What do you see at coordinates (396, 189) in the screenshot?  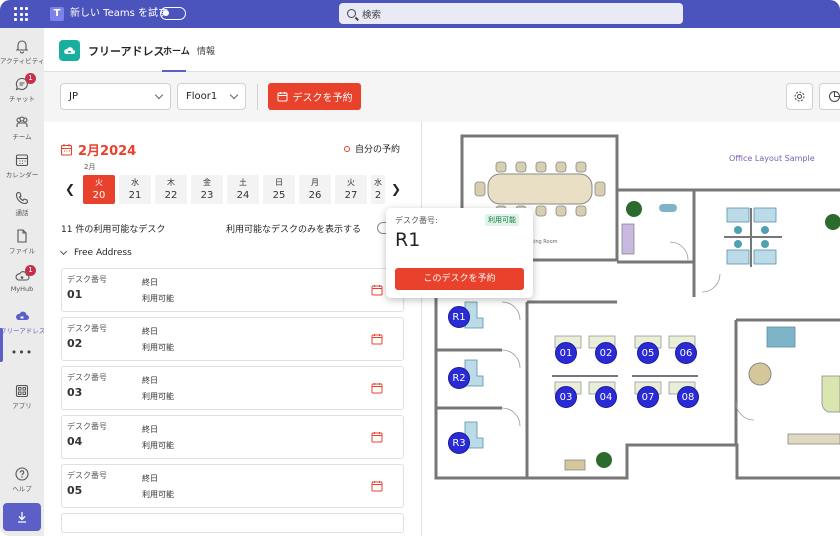 I see `next-days-button: ❯` at bounding box center [396, 189].